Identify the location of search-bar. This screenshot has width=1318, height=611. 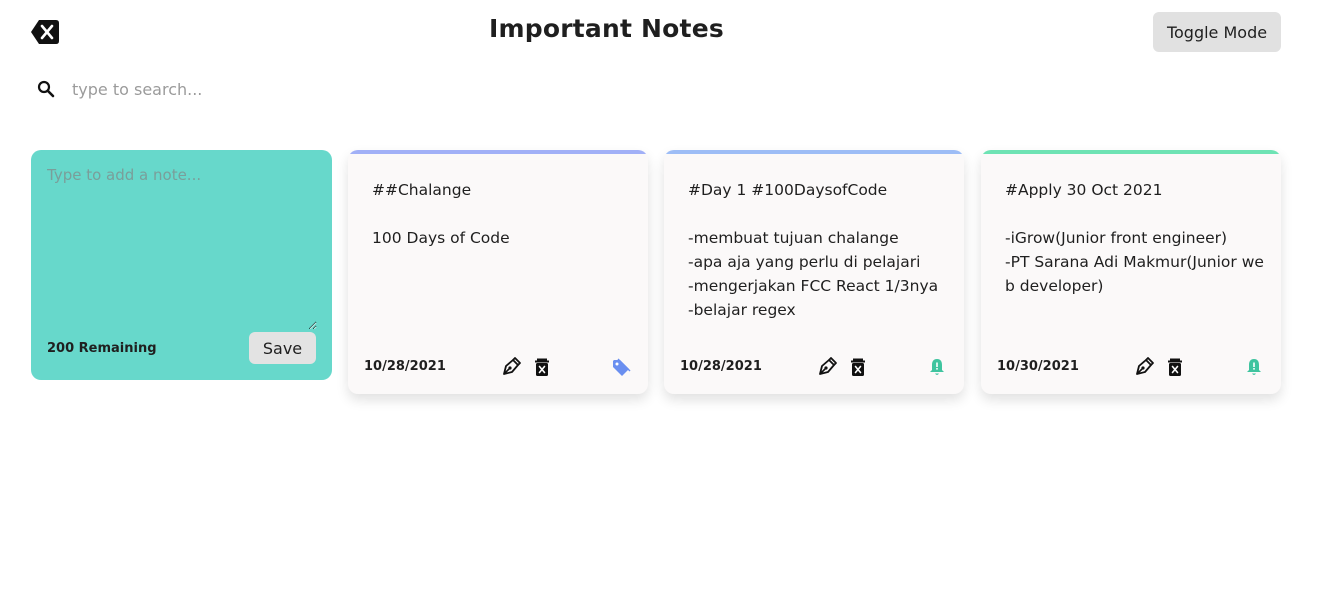
(280, 89).